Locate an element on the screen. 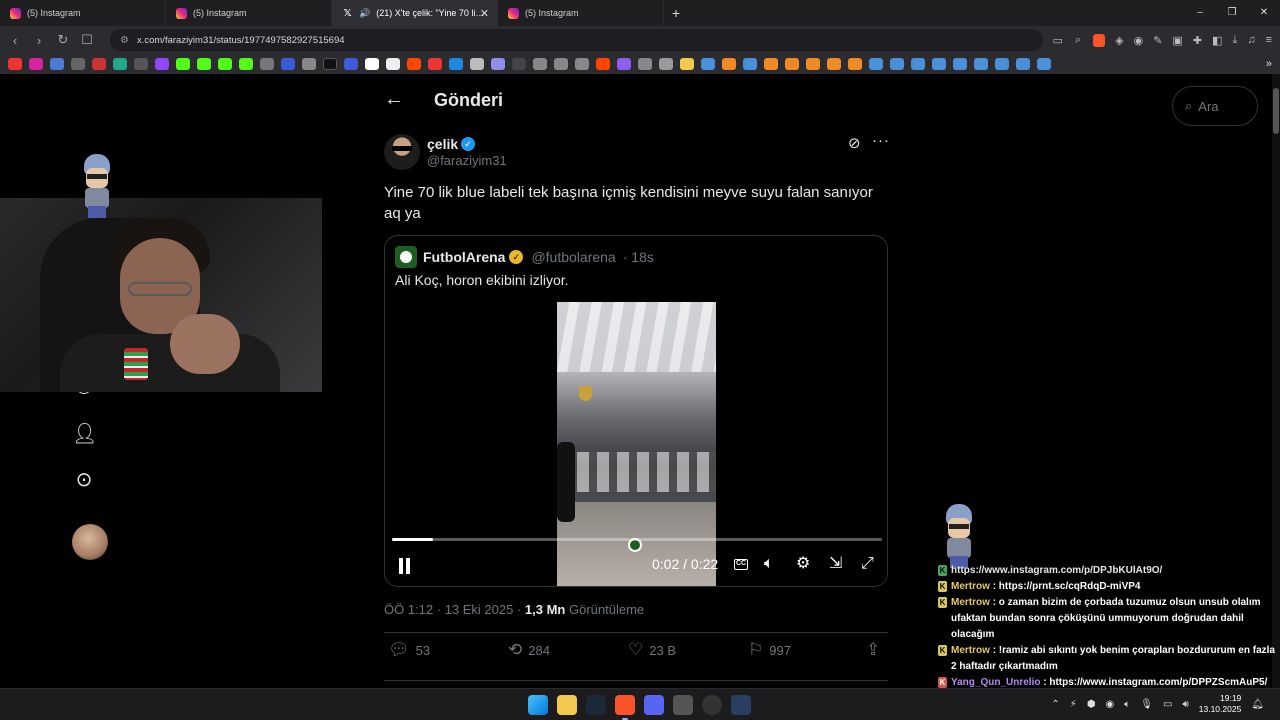 Image resolution: width=1280 pixels, height=720 pixels. dock-video-icon: ⇲ is located at coordinates (835, 564).